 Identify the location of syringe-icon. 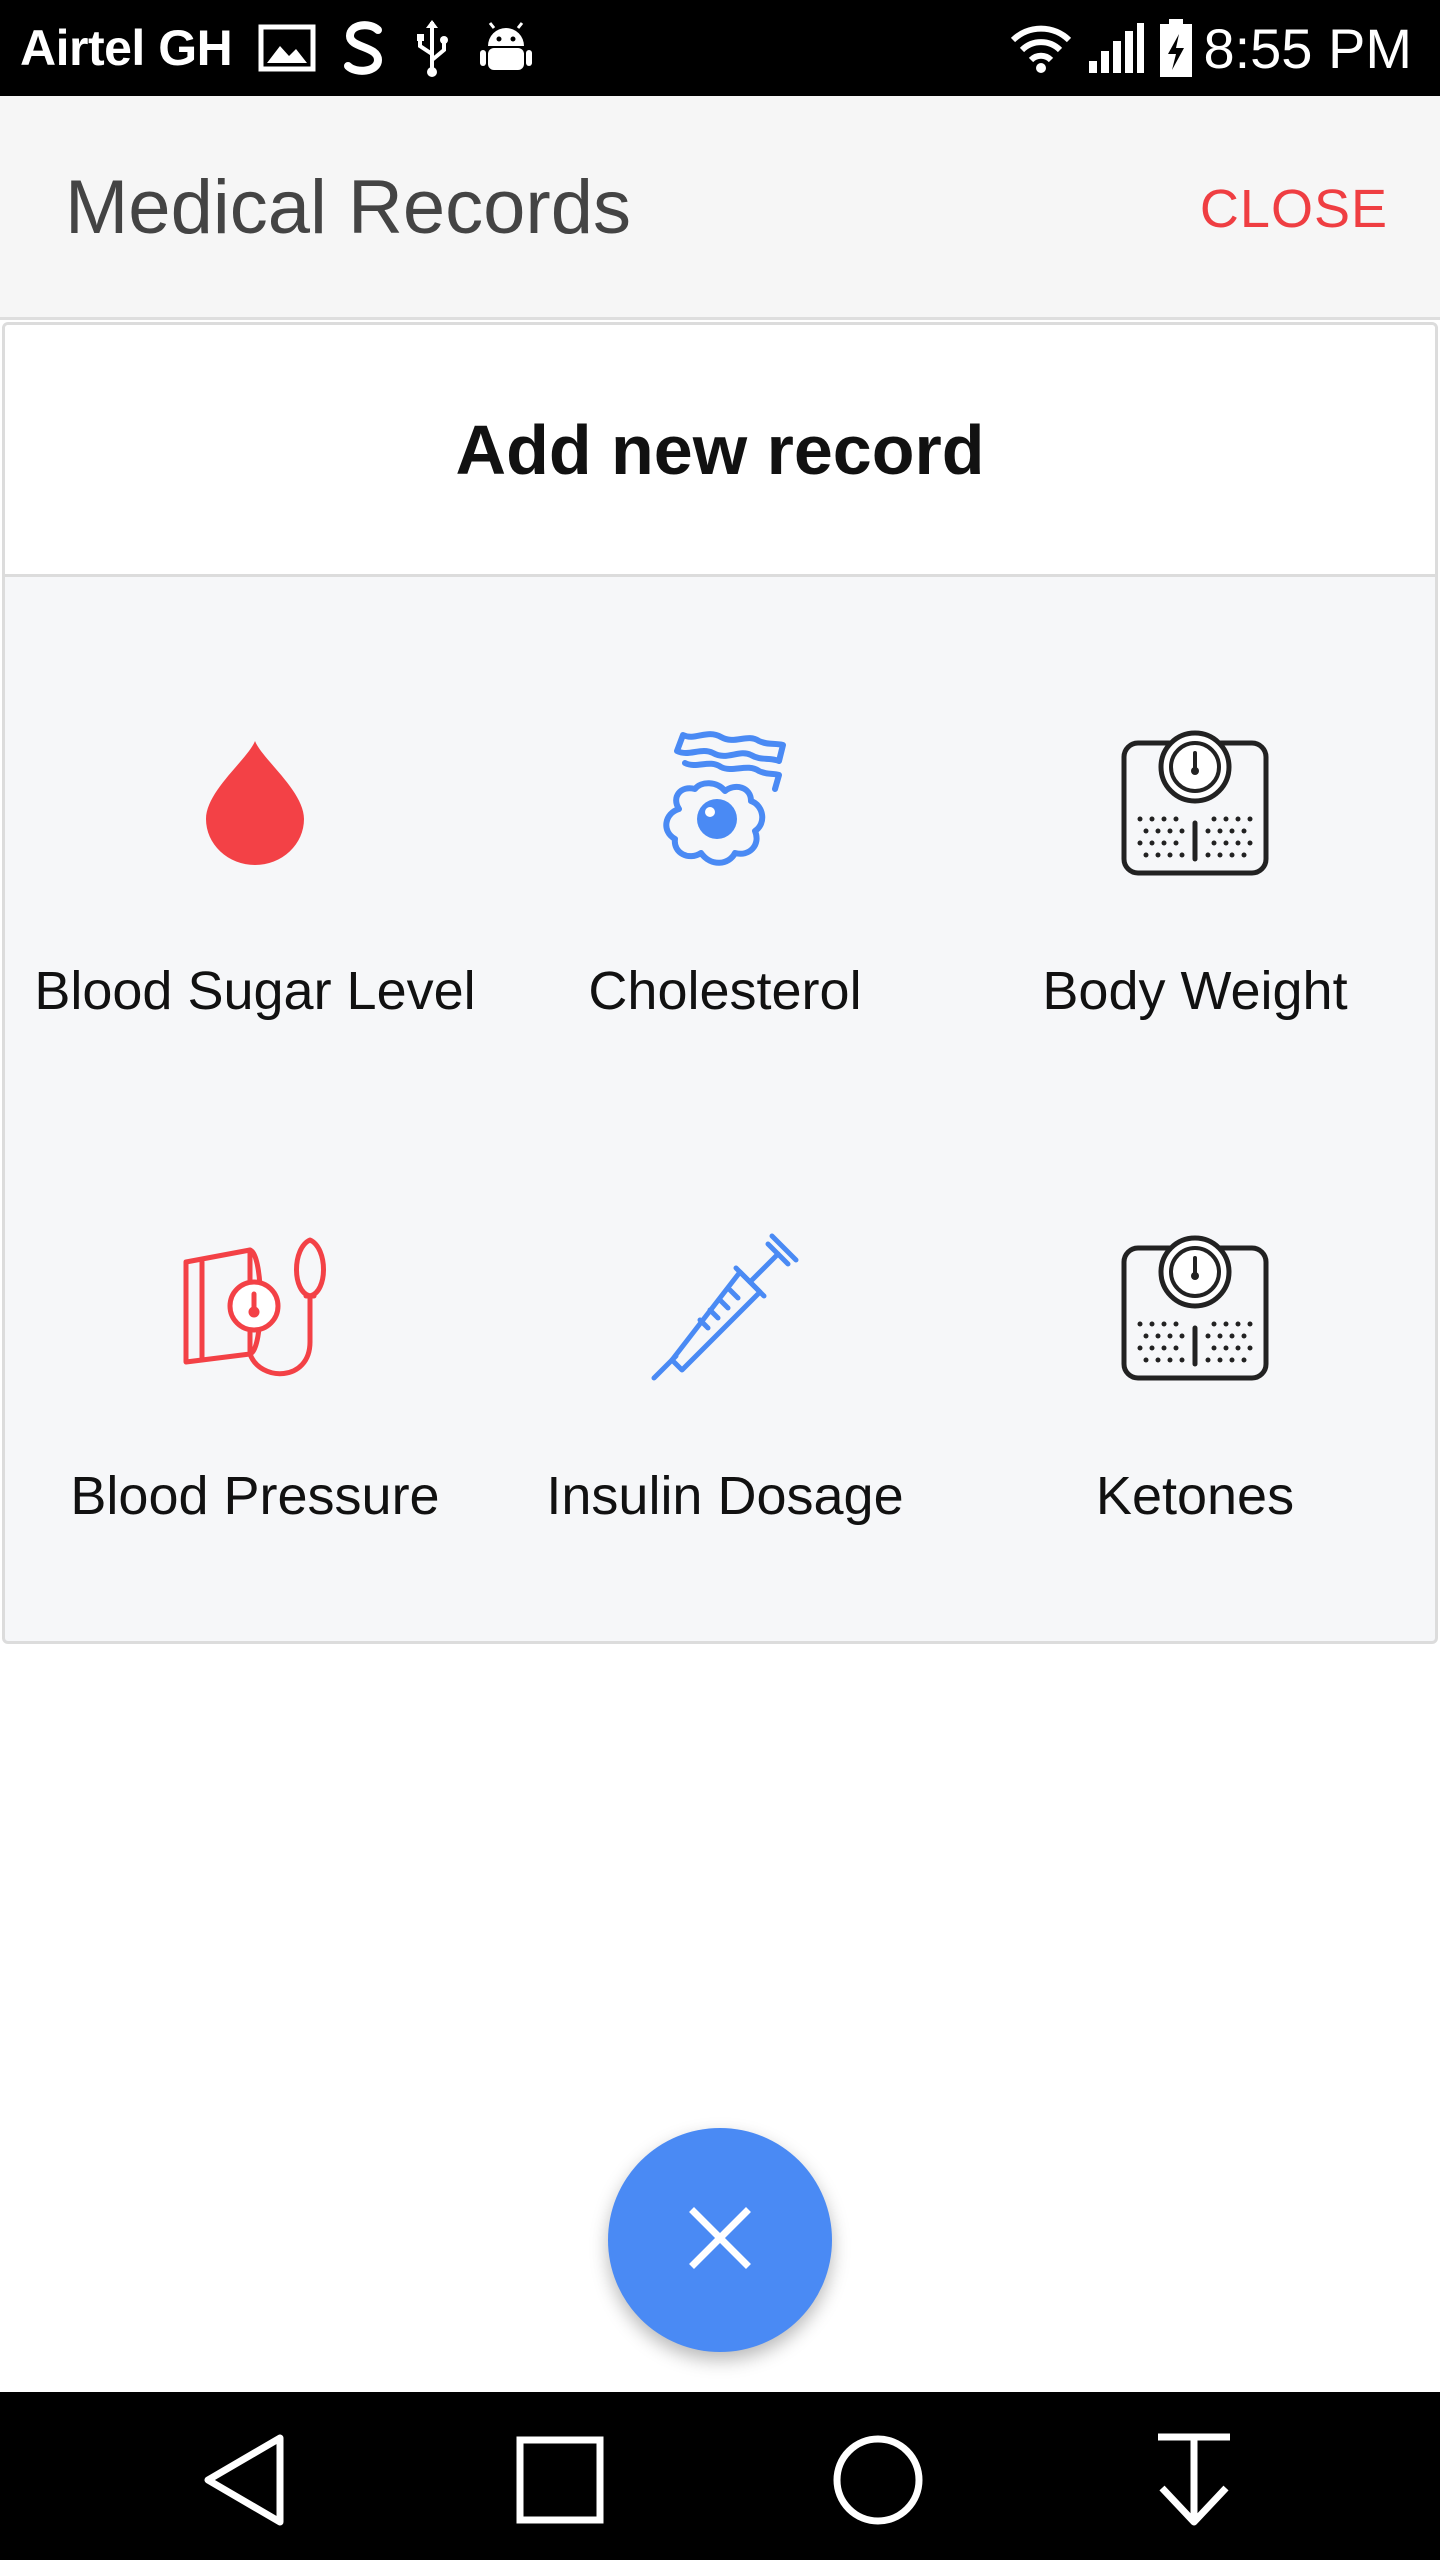
(725, 1307).